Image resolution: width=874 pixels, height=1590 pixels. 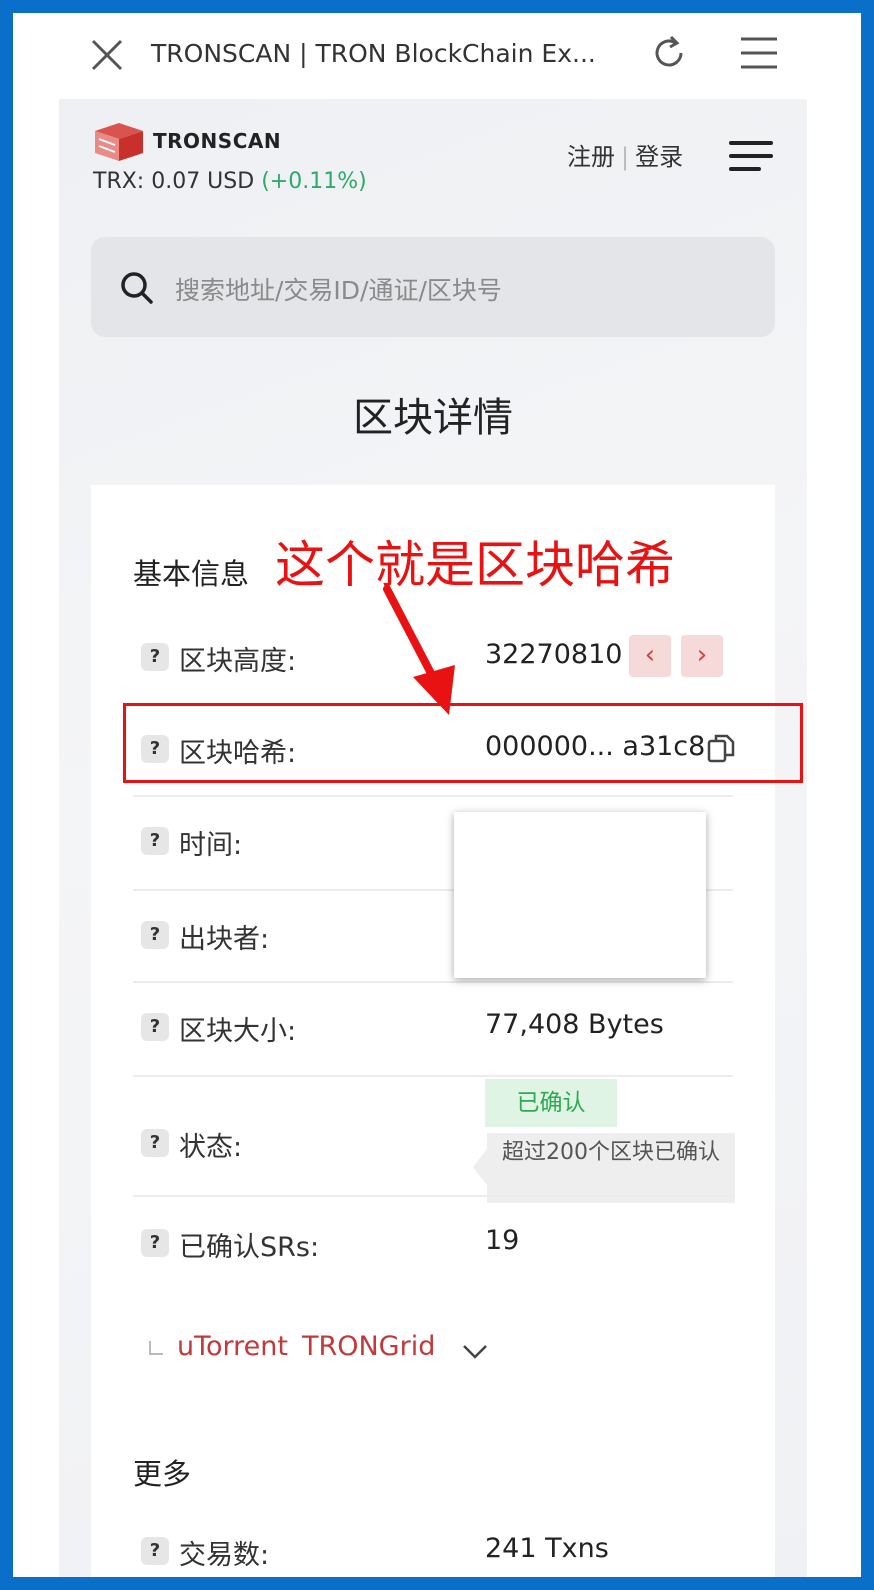 What do you see at coordinates (659, 157) in the screenshot?
I see `login-link: 登录` at bounding box center [659, 157].